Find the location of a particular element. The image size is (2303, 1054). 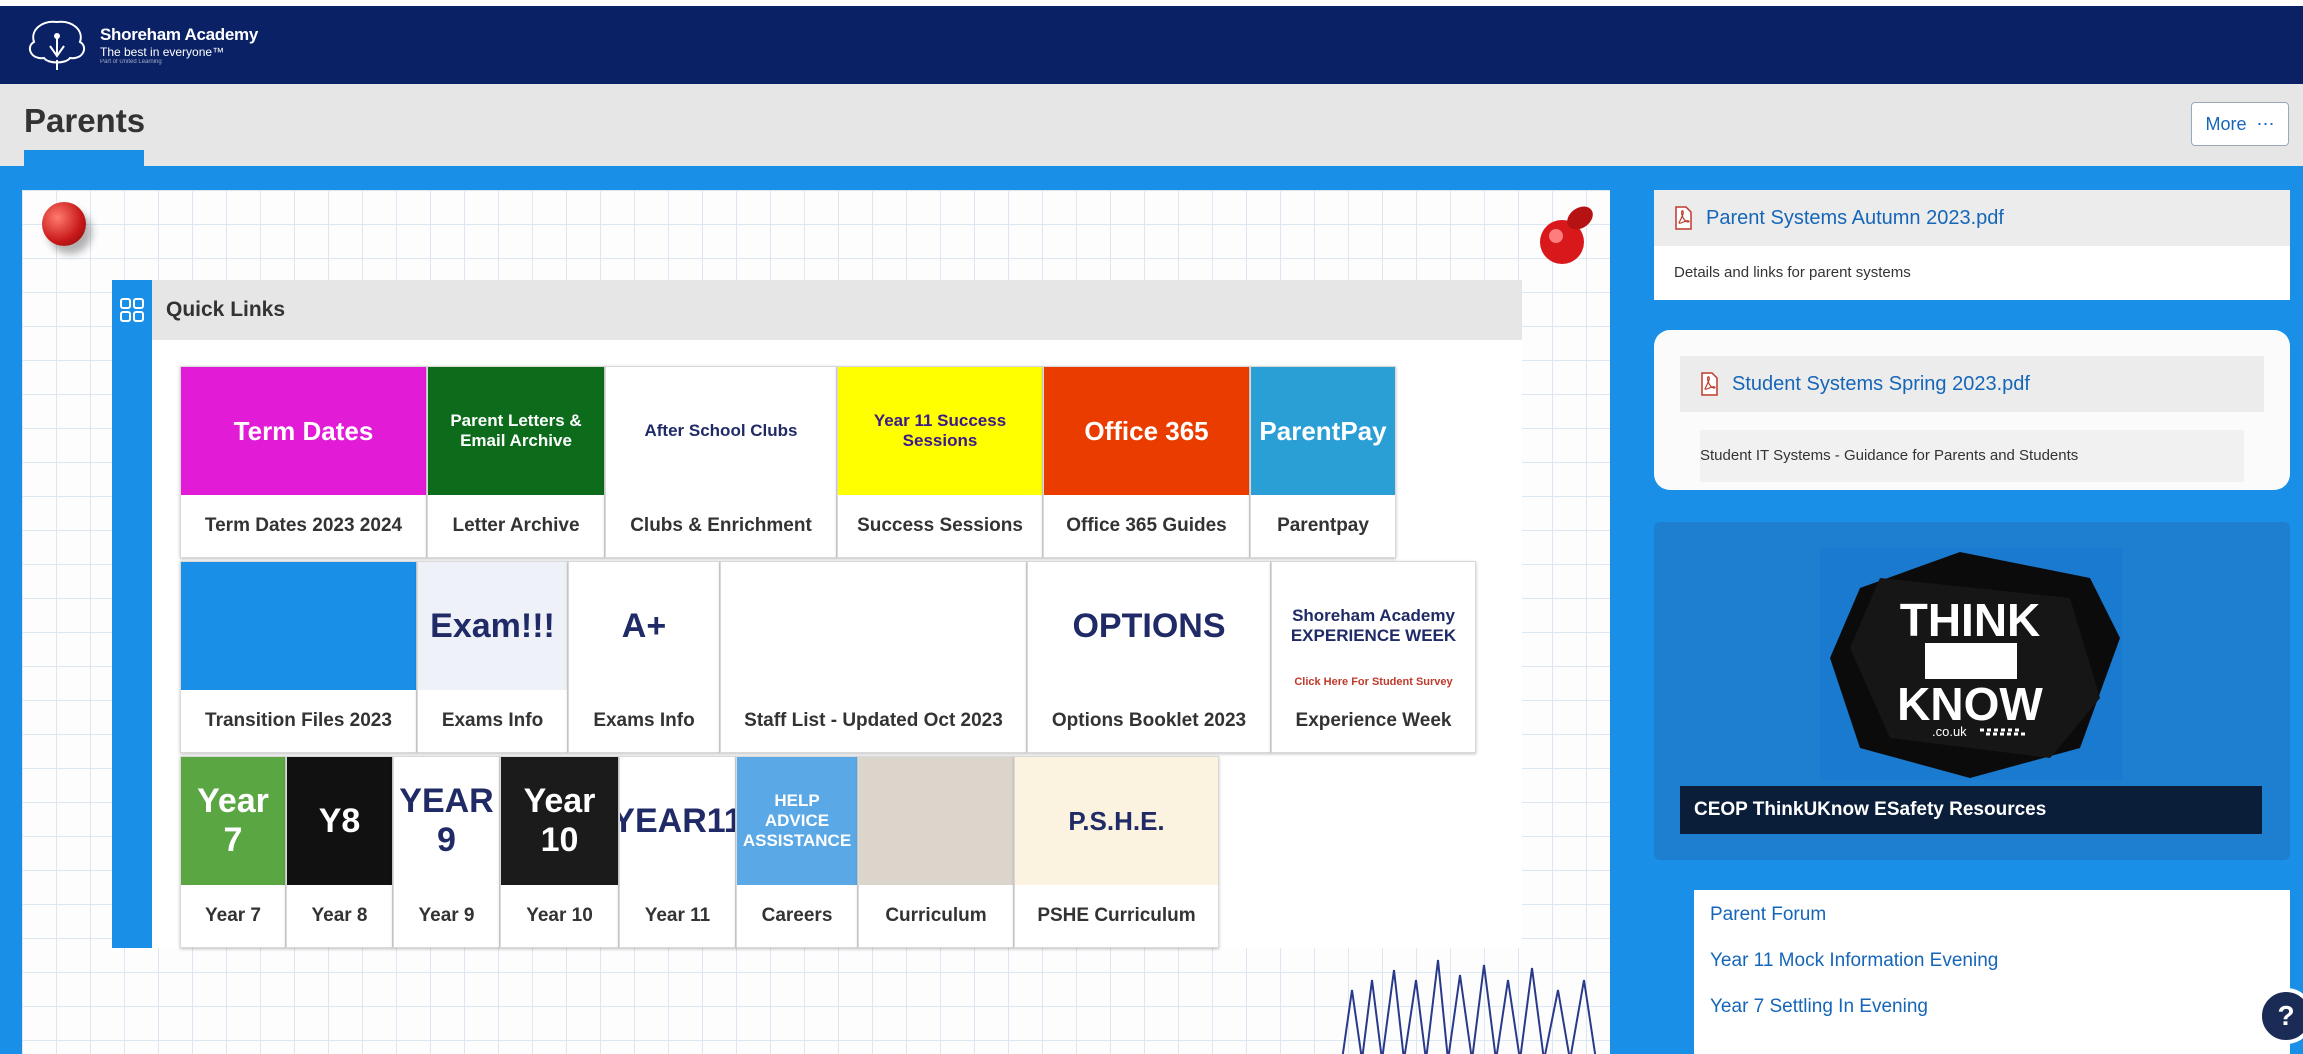

tile-label: Curriculum is located at coordinates (936, 915).